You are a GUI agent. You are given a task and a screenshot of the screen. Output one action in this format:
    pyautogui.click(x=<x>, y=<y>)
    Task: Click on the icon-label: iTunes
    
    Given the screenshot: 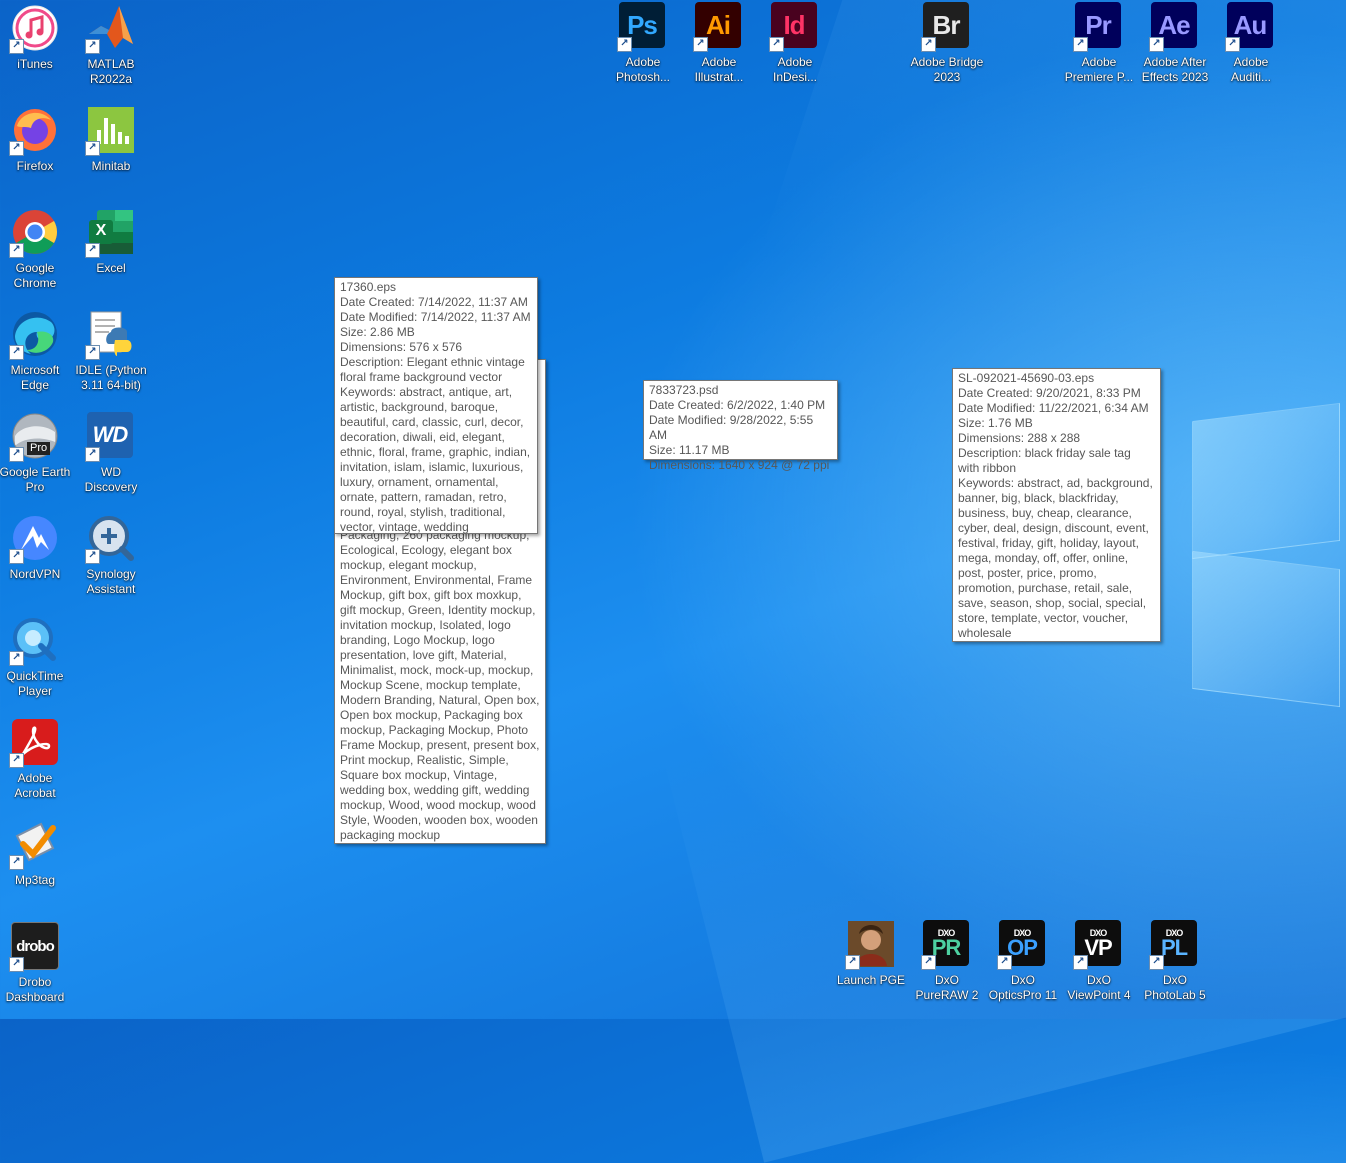 What is the action you would take?
    pyautogui.click(x=35, y=64)
    